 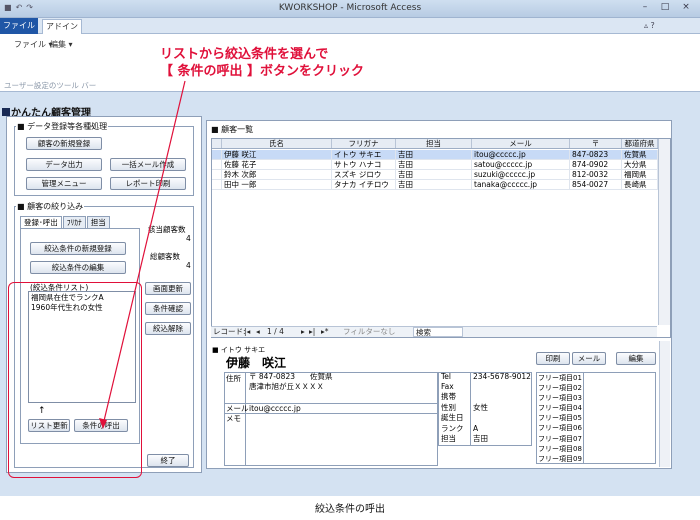 I want to click on annotation-arrow, so click(x=142, y=254).